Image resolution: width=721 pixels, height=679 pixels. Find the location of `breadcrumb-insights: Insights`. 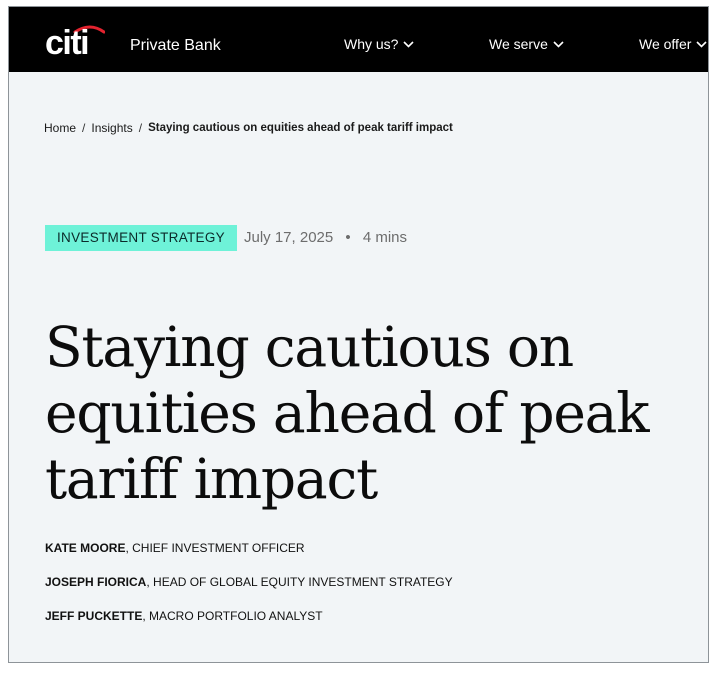

breadcrumb-insights: Insights is located at coordinates (111, 128).